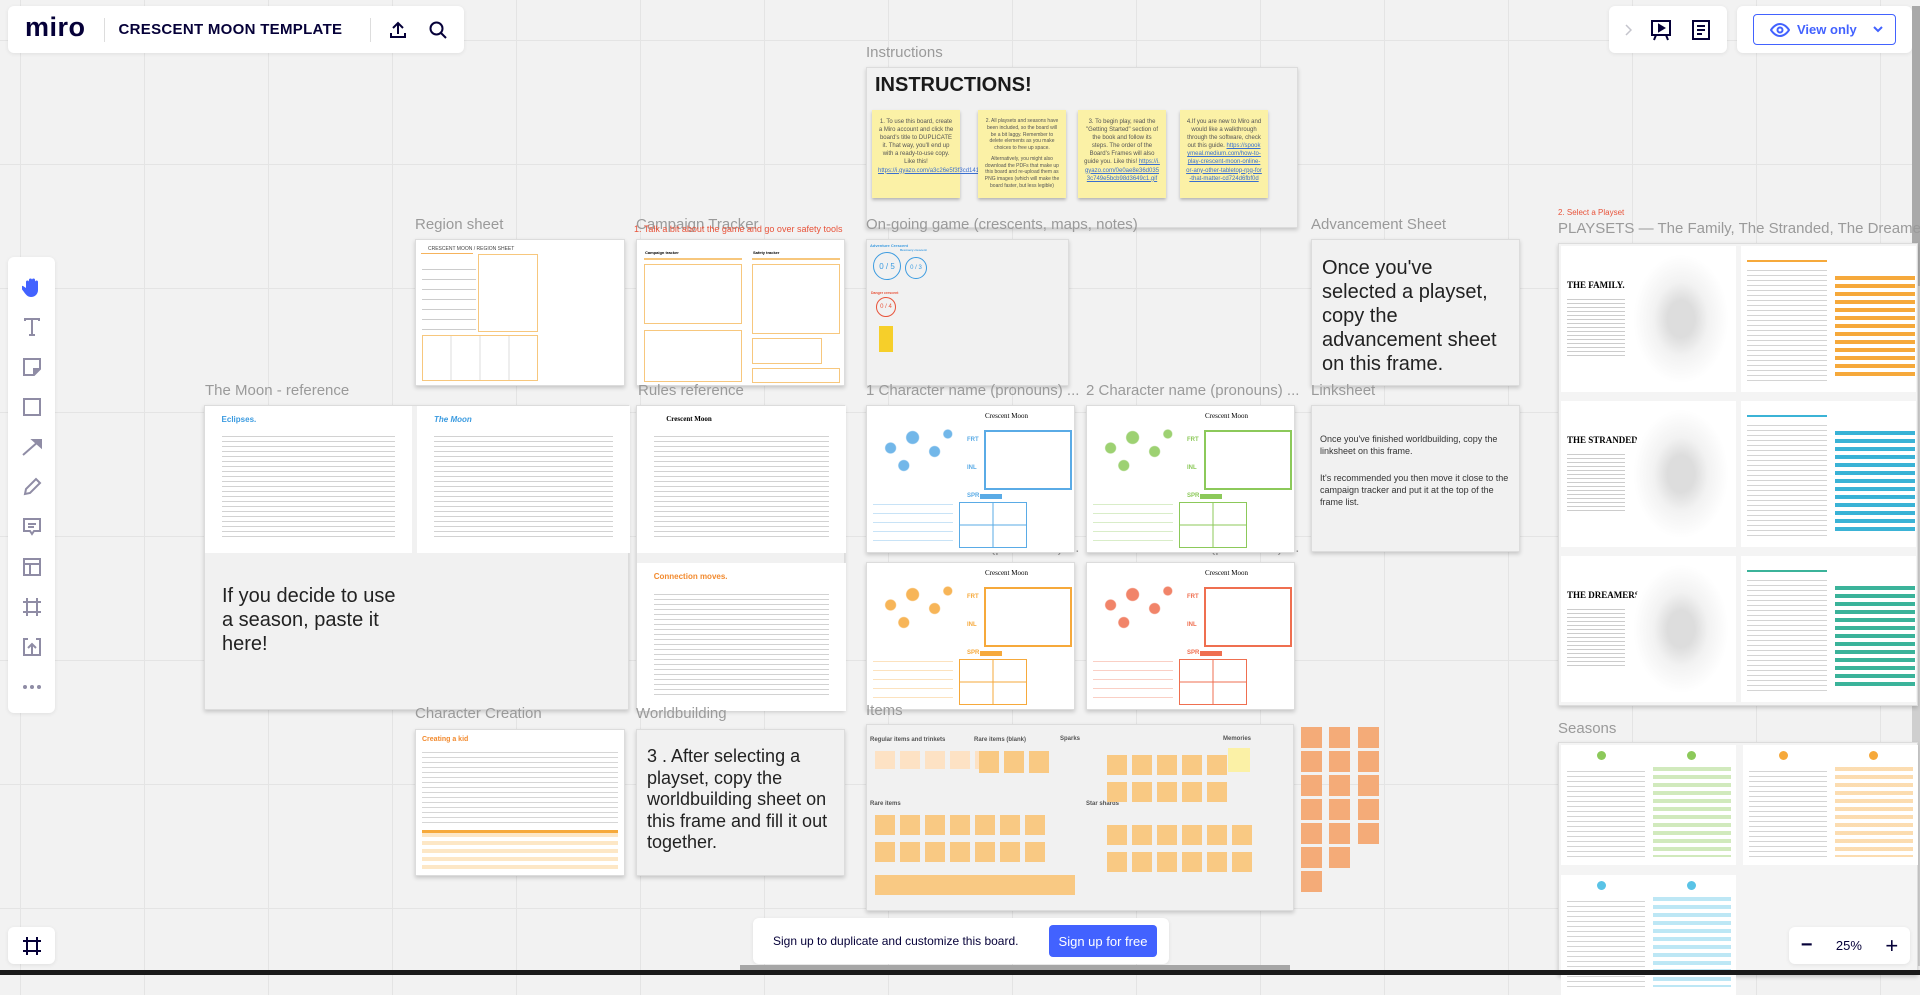 This screenshot has width=1920, height=995. What do you see at coordinates (31, 567) in the screenshot?
I see `template-icon` at bounding box center [31, 567].